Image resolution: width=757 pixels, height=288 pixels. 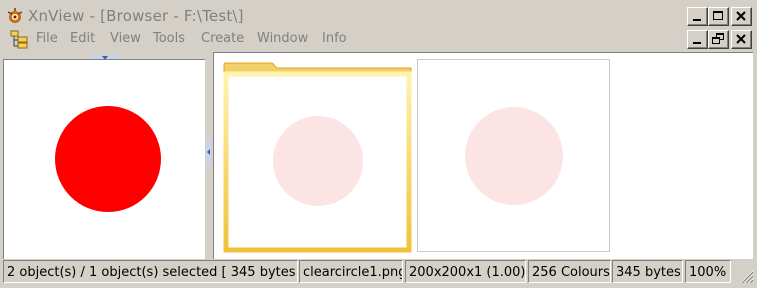 What do you see at coordinates (125, 38) in the screenshot?
I see `menu-view: View` at bounding box center [125, 38].